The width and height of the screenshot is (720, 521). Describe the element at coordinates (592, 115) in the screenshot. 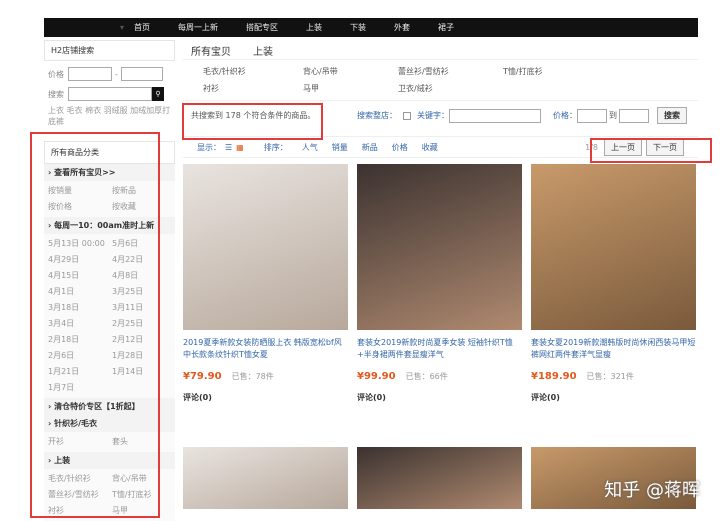

I see `price-from-input` at that location.